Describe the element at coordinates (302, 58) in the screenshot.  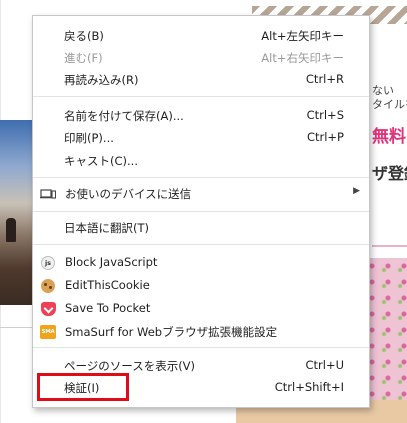
I see `menu-item-shortcut: Alt+右矢印キー` at that location.